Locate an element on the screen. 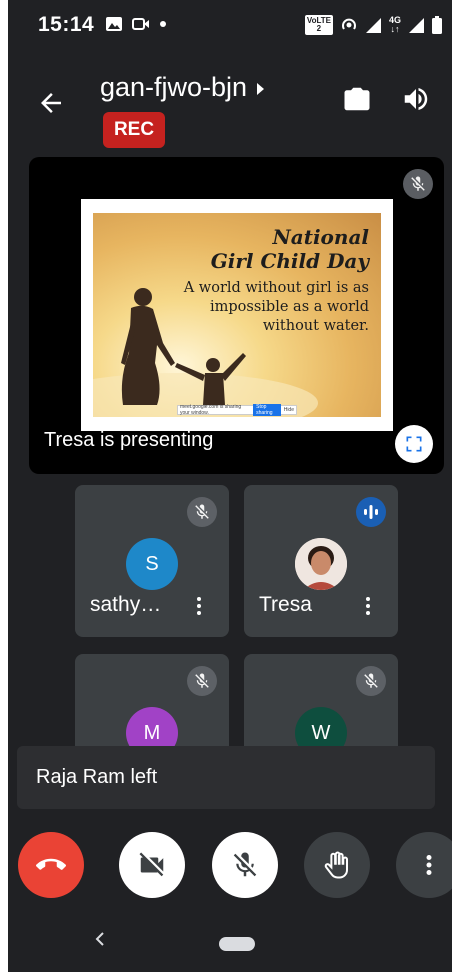 Image resolution: width=460 pixels, height=972 pixels. end-call-button is located at coordinates (51, 865).